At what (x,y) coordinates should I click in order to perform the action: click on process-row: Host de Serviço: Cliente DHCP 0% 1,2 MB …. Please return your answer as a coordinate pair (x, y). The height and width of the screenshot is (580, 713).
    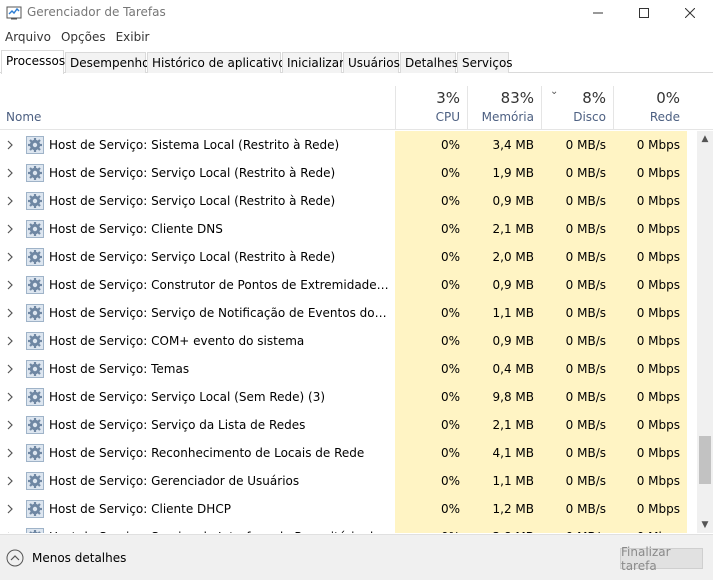
    Looking at the image, I should click on (348, 509).